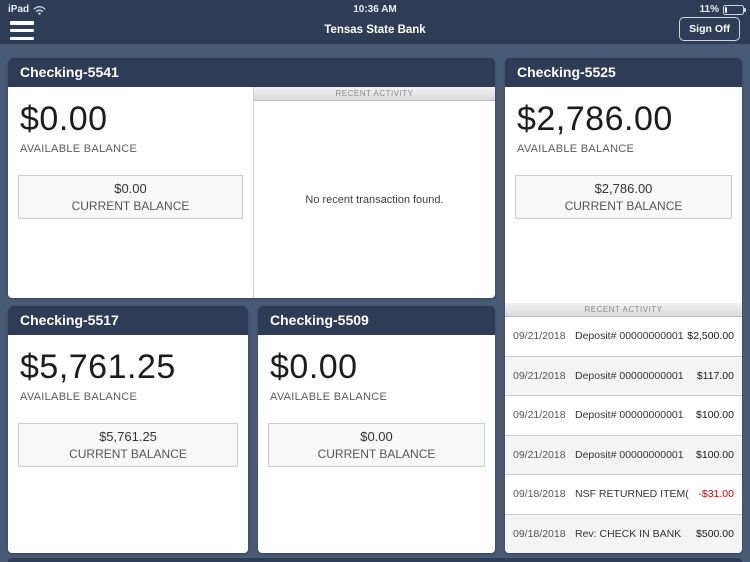 Image resolution: width=750 pixels, height=562 pixels. Describe the element at coordinates (375, 560) in the screenshot. I see `next-card-row-peek` at that location.